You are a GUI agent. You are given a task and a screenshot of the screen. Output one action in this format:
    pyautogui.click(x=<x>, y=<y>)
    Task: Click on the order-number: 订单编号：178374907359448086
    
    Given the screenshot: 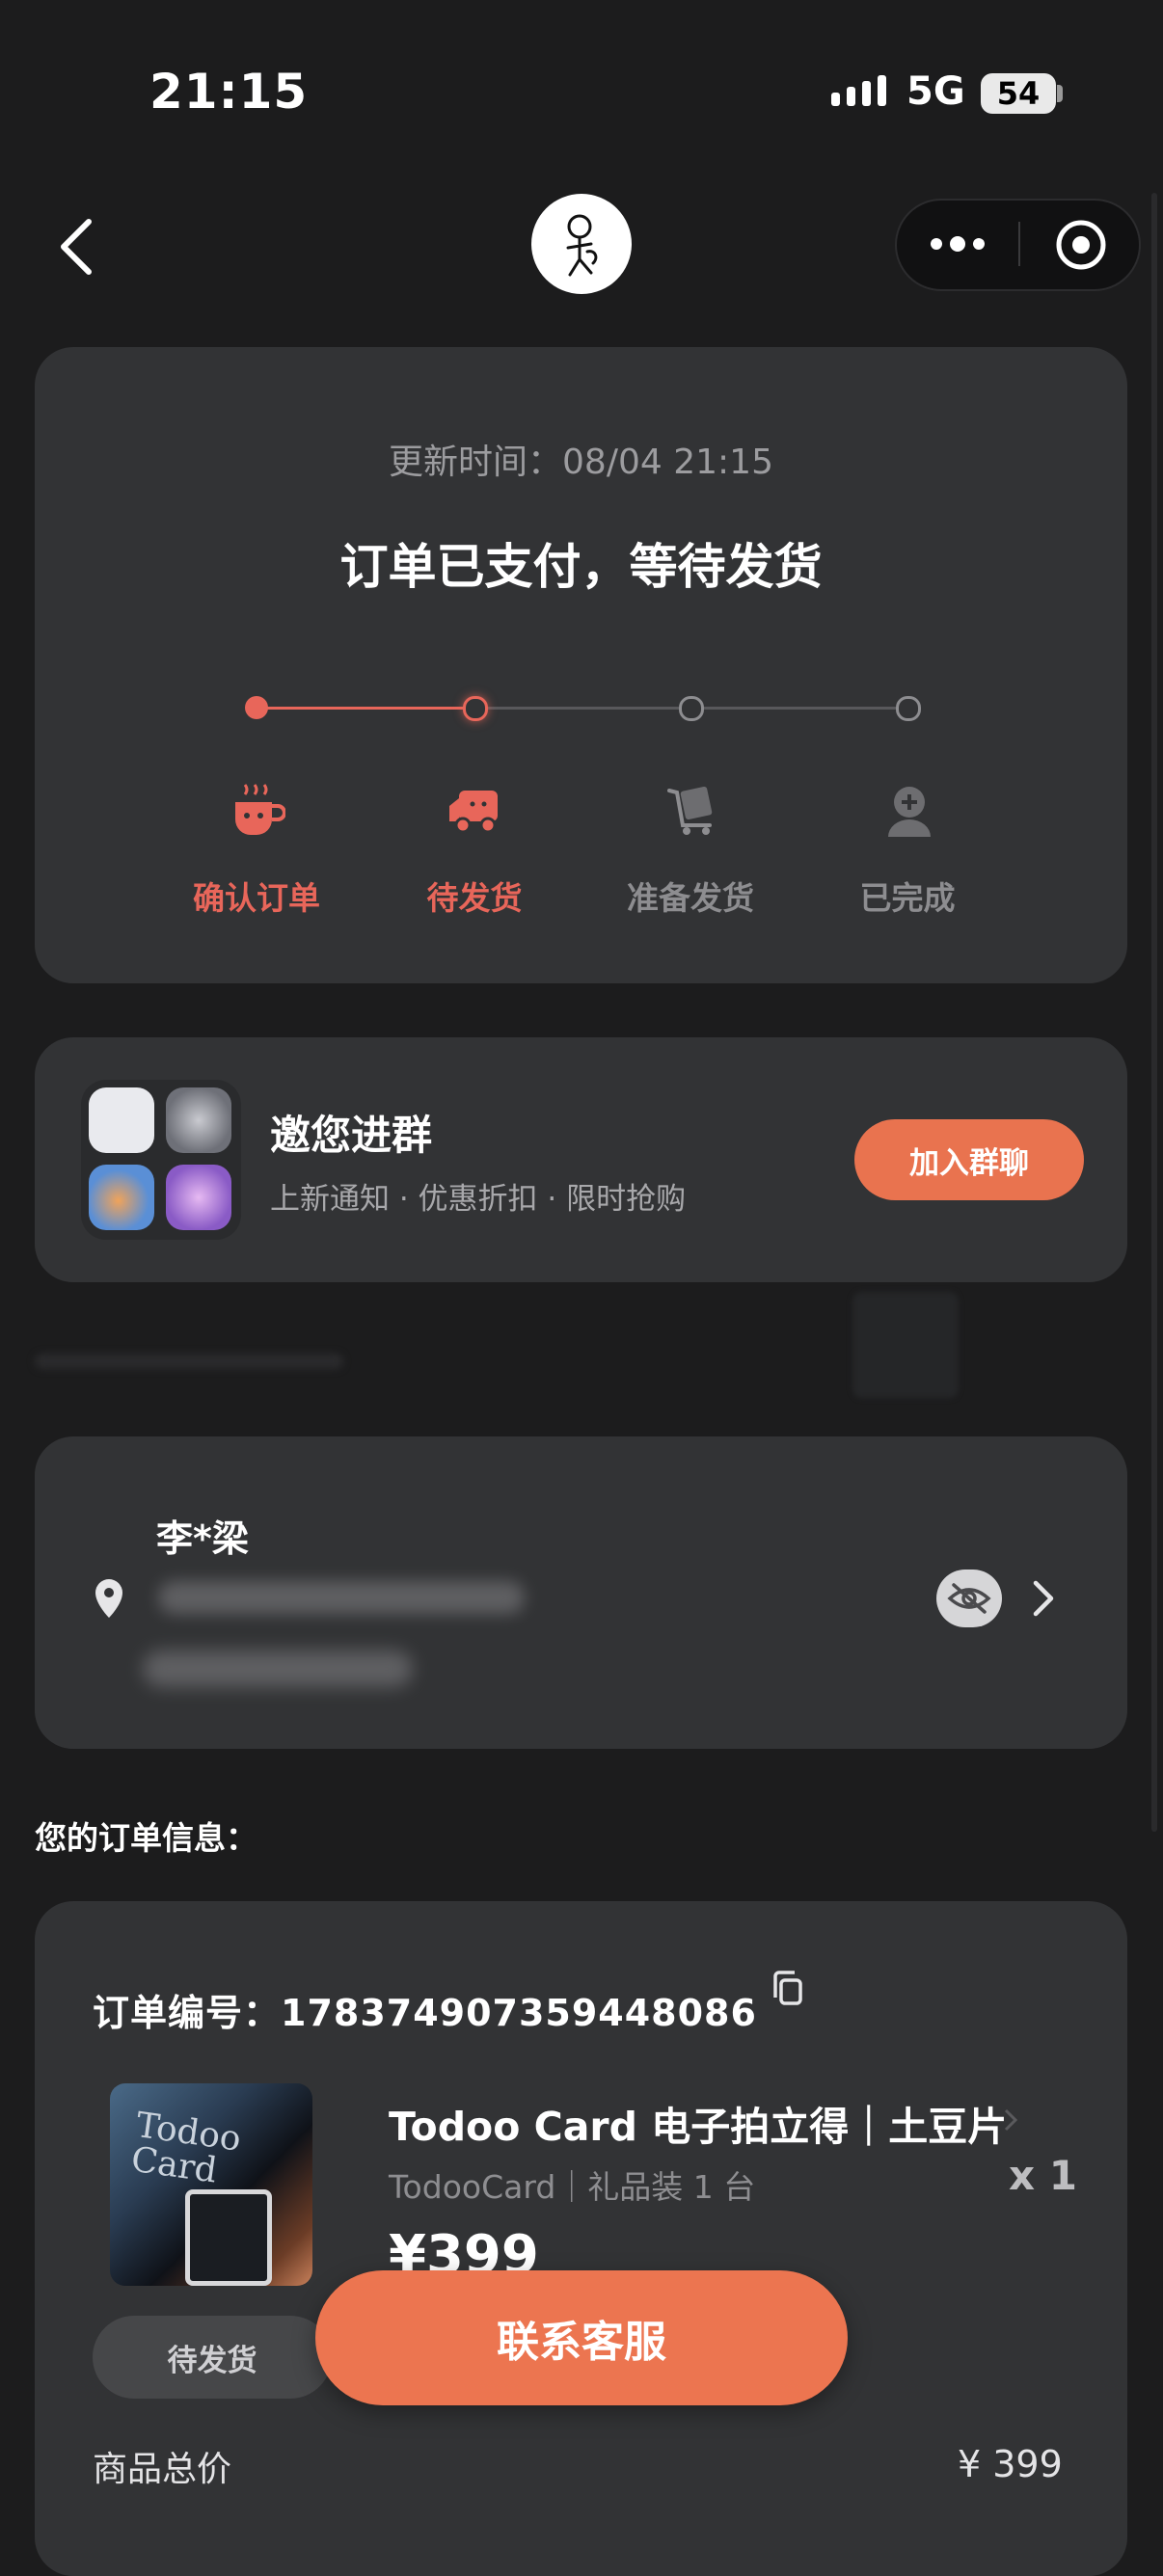 What is the action you would take?
    pyautogui.click(x=425, y=2013)
    